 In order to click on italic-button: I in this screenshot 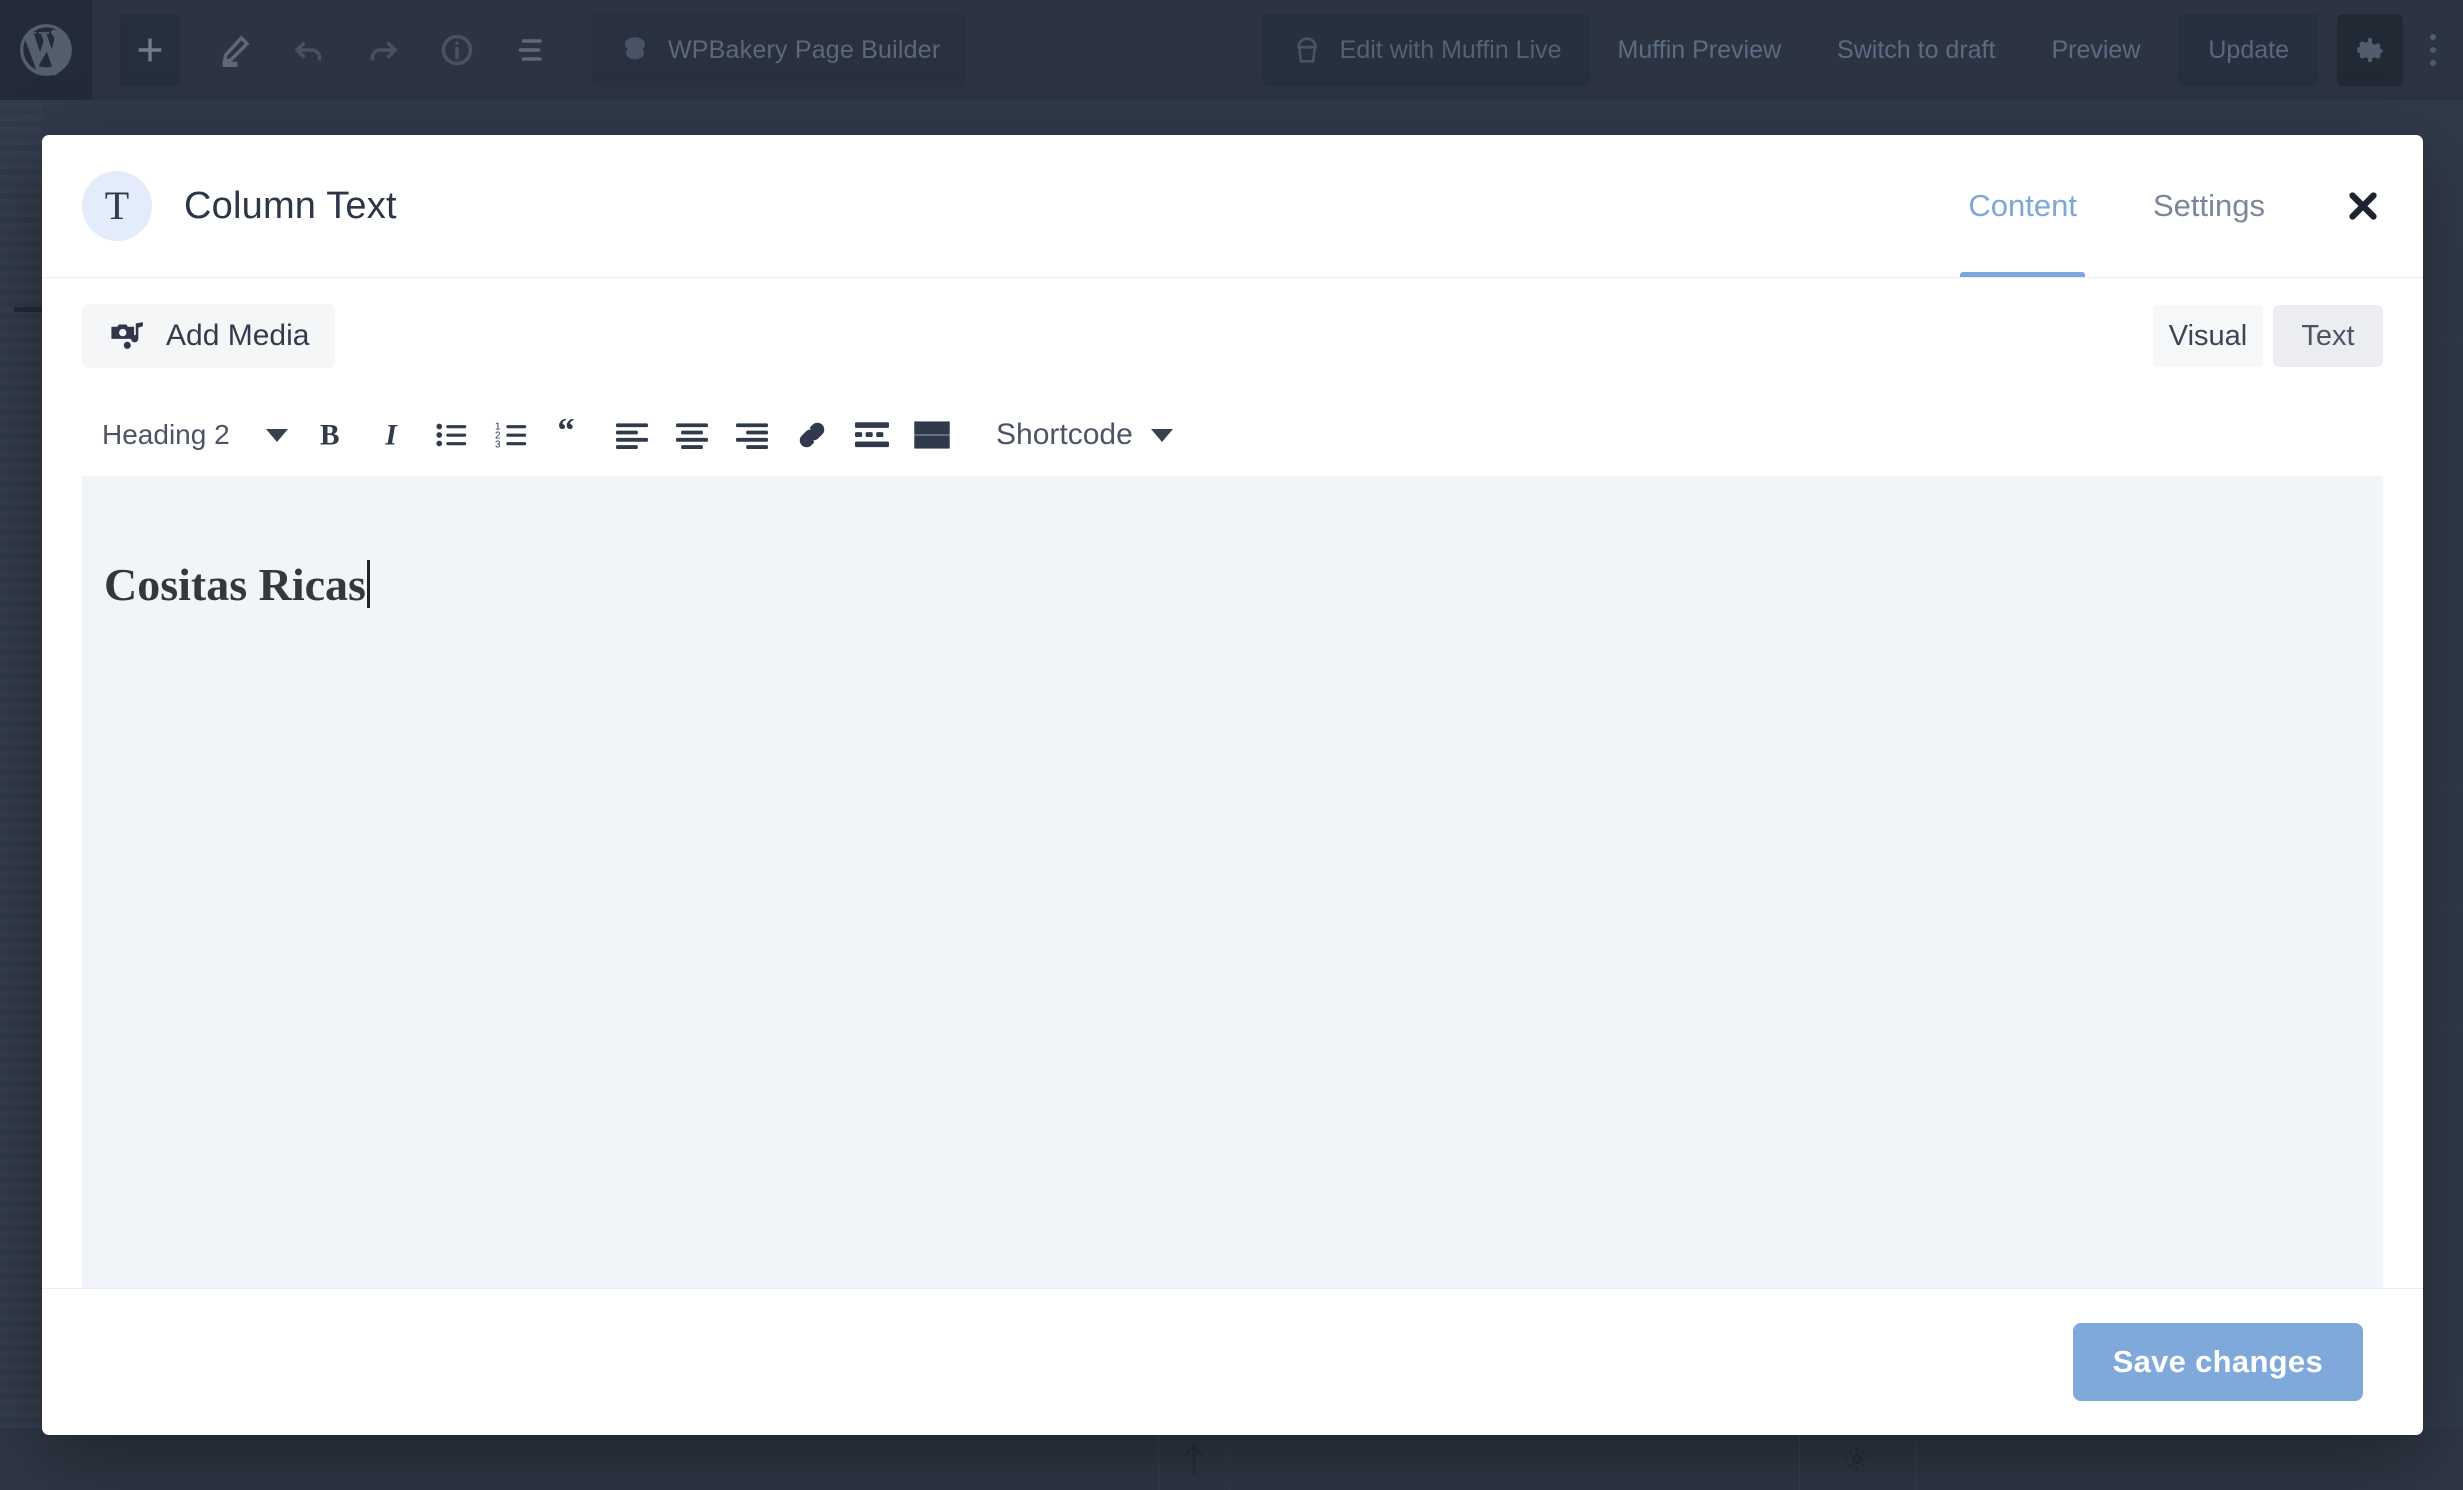, I will do `click(392, 435)`.